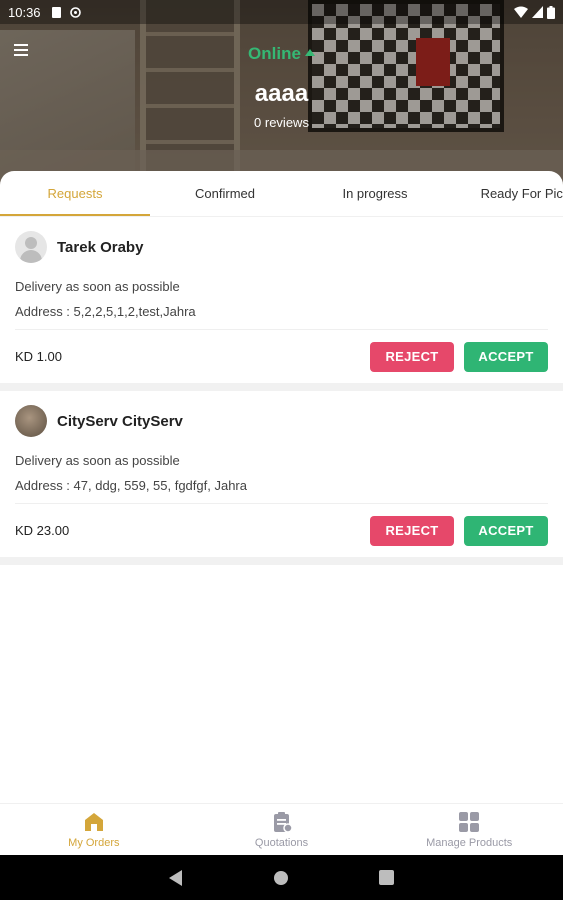 This screenshot has height=900, width=563. What do you see at coordinates (75, 12) in the screenshot?
I see `sync-icon` at bounding box center [75, 12].